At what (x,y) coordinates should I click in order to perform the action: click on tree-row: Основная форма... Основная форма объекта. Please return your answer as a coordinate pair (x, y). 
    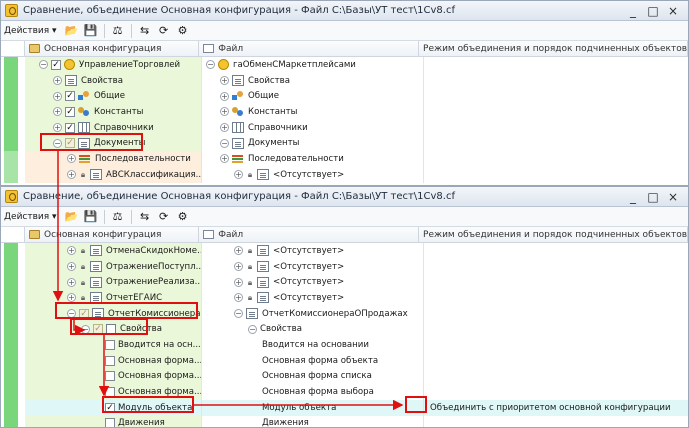
    Looking at the image, I should click on (344, 360).